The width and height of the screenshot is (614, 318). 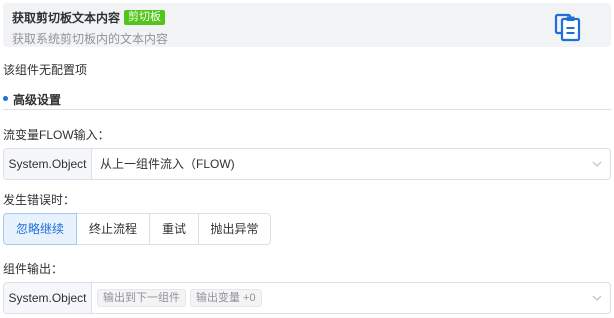 What do you see at coordinates (90, 39) in the screenshot?
I see `component-description: 获取系统剪切板内的文本内容` at bounding box center [90, 39].